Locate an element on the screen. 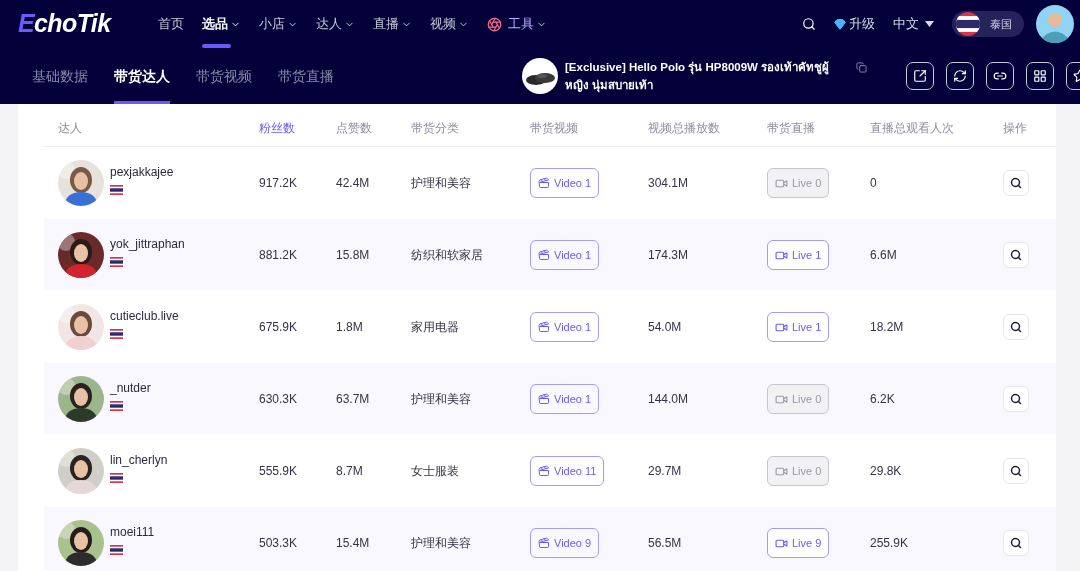 This screenshot has width=1080, height=571. nav-item: 视频 is located at coordinates (449, 24).